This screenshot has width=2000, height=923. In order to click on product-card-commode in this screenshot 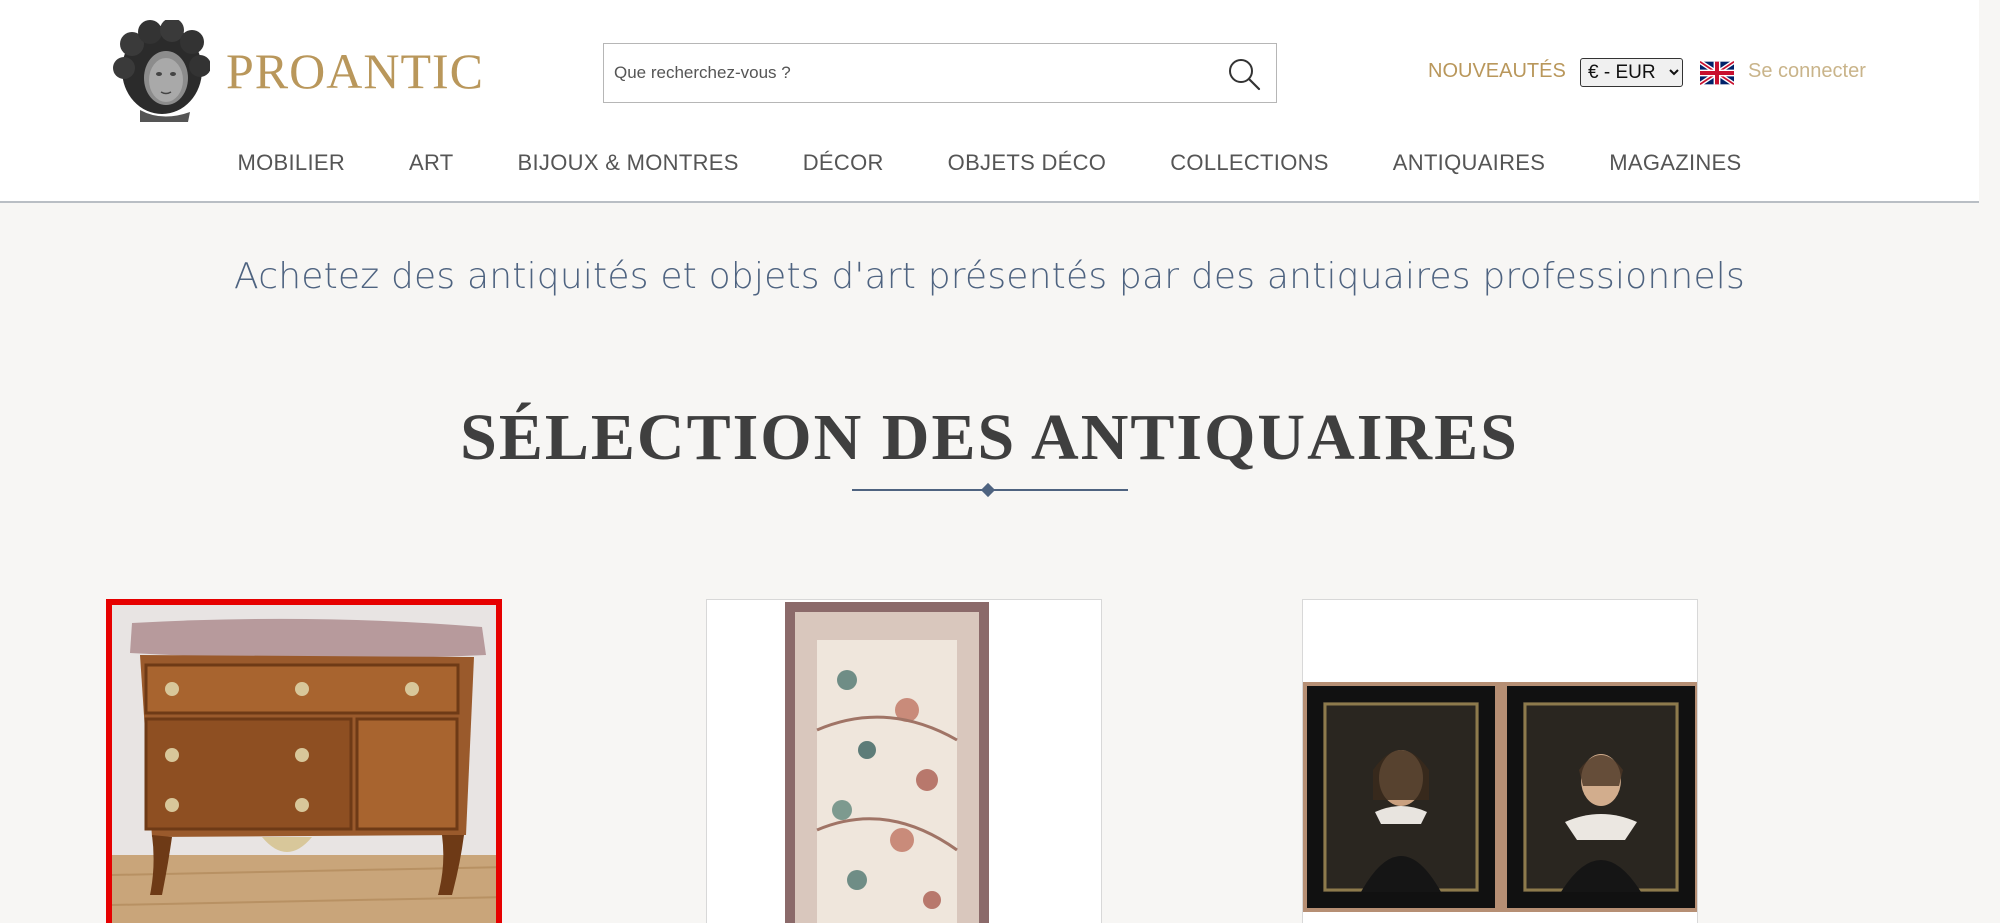, I will do `click(304, 761)`.